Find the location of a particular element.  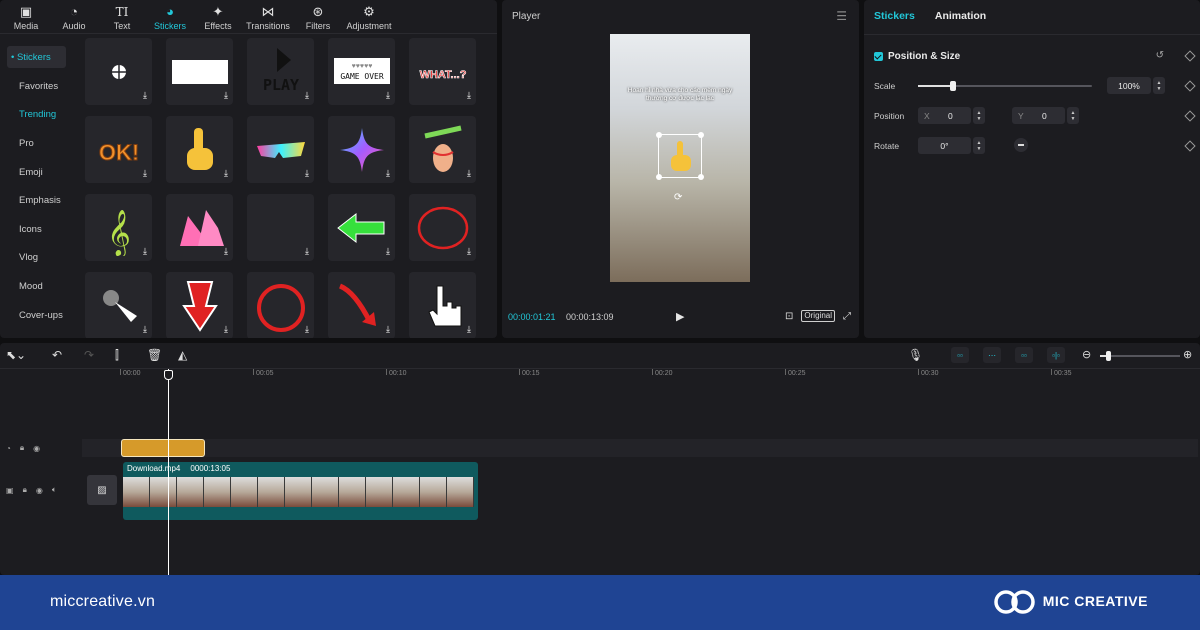

pointer-hand-sticker: ⤓ is located at coordinates (442, 305).